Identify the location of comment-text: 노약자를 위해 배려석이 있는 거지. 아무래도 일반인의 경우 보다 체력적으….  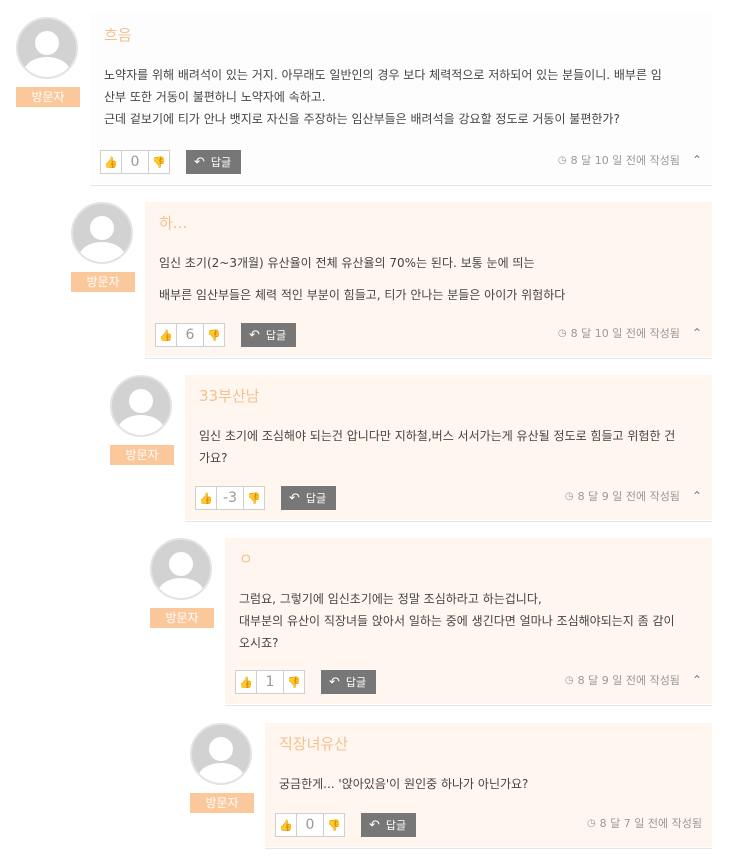
(401, 97).